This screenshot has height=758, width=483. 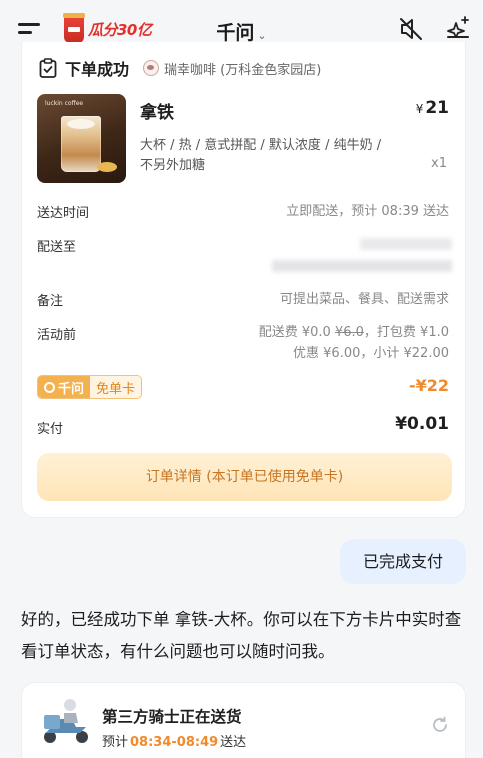 What do you see at coordinates (64, 103) in the screenshot?
I see `product-image-brand: luckin coffee` at bounding box center [64, 103].